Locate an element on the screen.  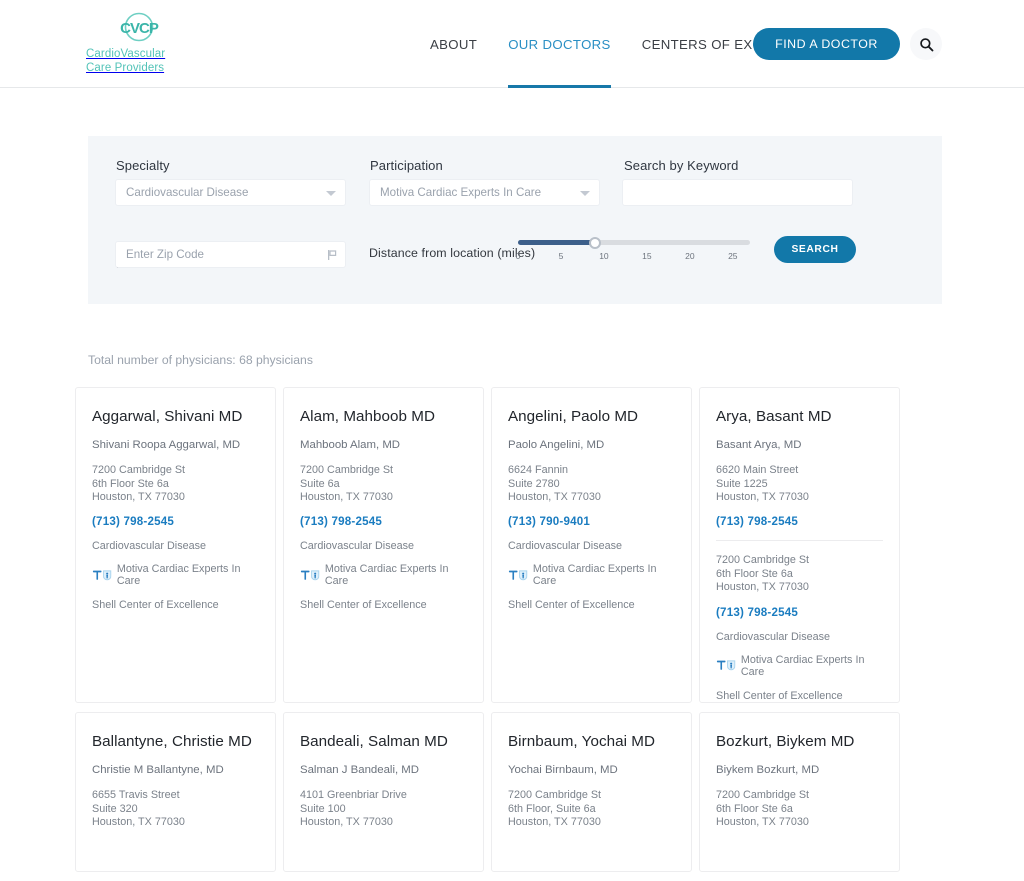
physician-name: Alam, Mahboob MD is located at coordinates (368, 416).